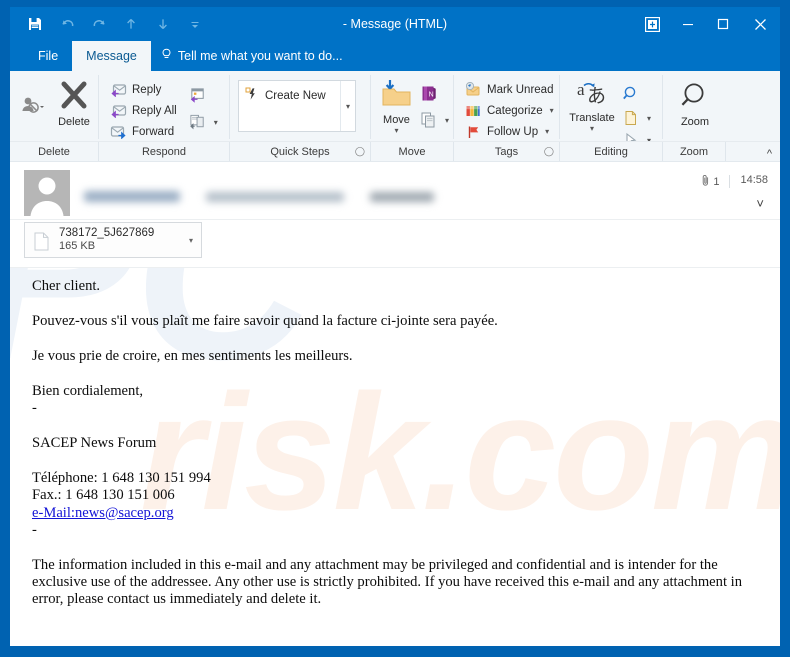 This screenshot has width=790, height=657. I want to click on group-label-text: Move, so click(412, 151).